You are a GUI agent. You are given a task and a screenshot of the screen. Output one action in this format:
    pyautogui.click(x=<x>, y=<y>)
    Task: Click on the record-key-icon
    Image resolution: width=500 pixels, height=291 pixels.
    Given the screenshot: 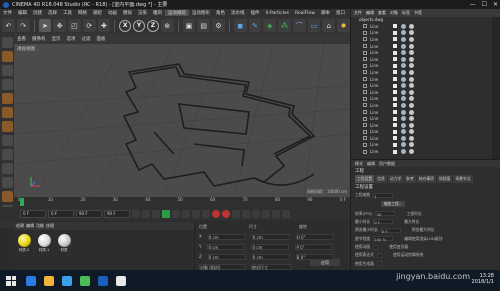 What is the action you would take?
    pyautogui.click(x=216, y=214)
    